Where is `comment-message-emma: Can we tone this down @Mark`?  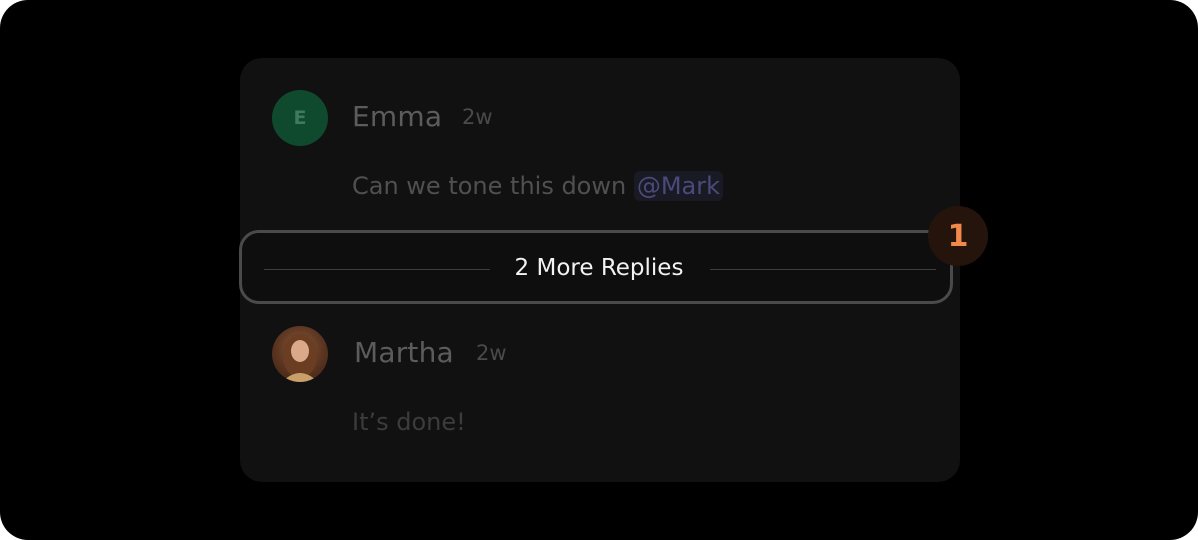 comment-message-emma: Can we tone this down @Mark is located at coordinates (538, 186).